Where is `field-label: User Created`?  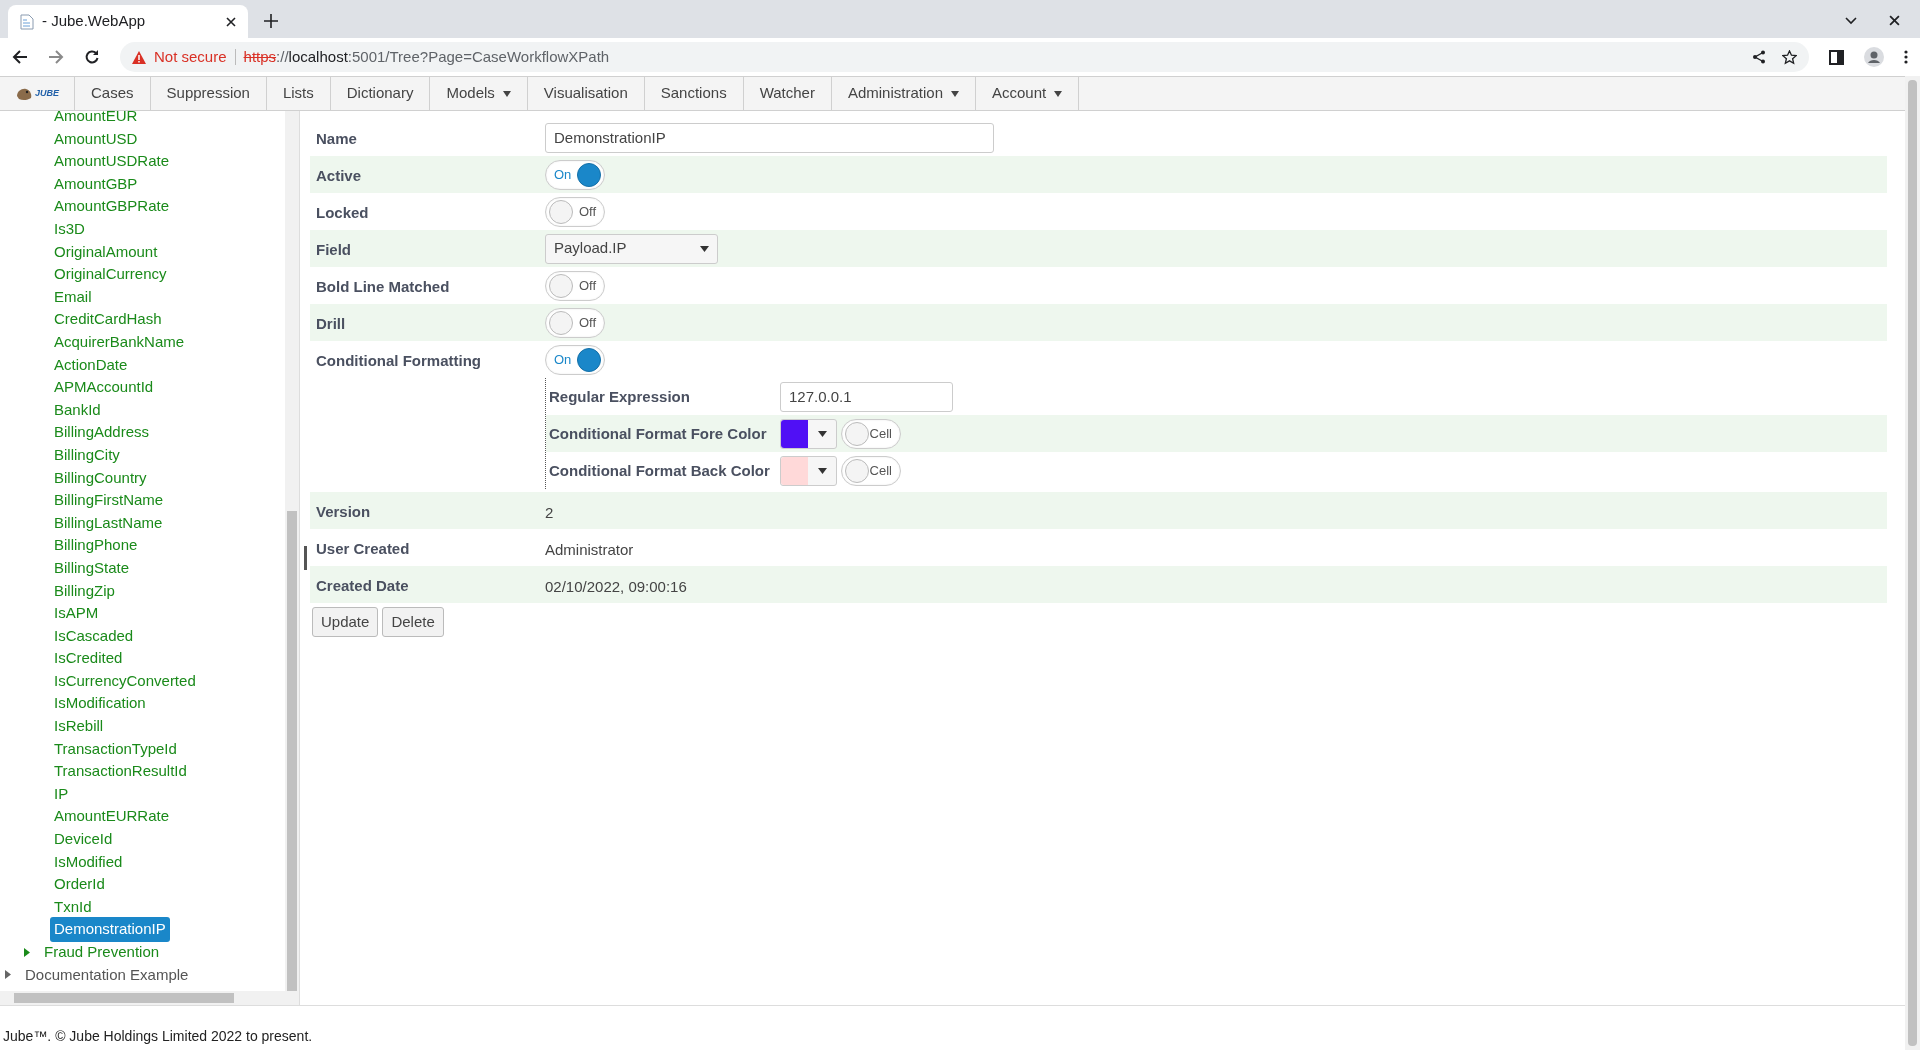 field-label: User Created is located at coordinates (363, 549).